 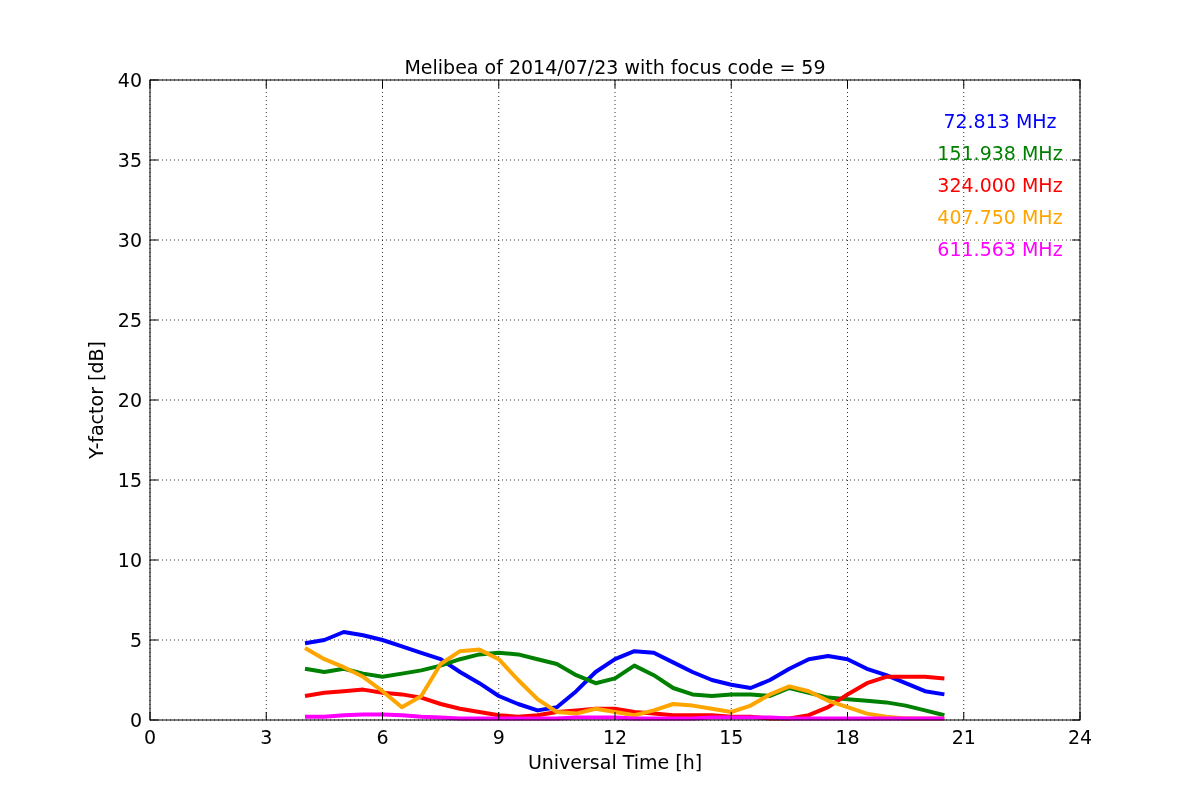 I want to click on legend-label: 324.000 MHz, so click(x=1000, y=185).